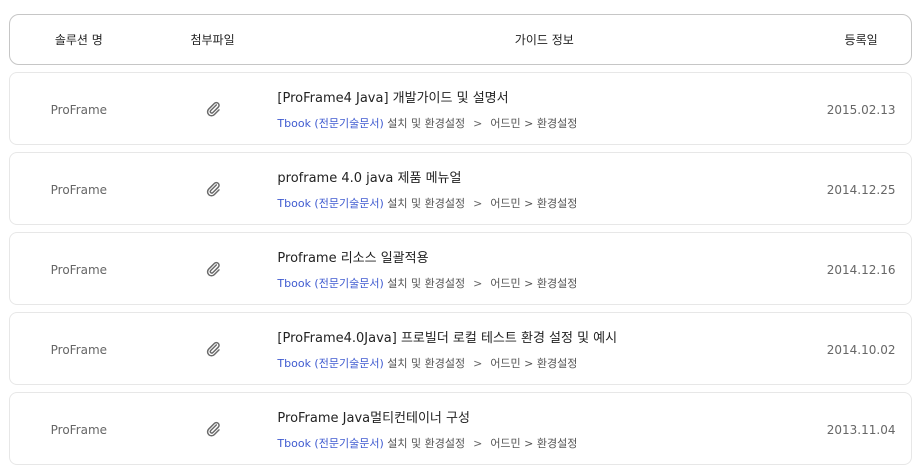 This screenshot has height=472, width=923. I want to click on registration-date: 2014.12.25, so click(861, 190).